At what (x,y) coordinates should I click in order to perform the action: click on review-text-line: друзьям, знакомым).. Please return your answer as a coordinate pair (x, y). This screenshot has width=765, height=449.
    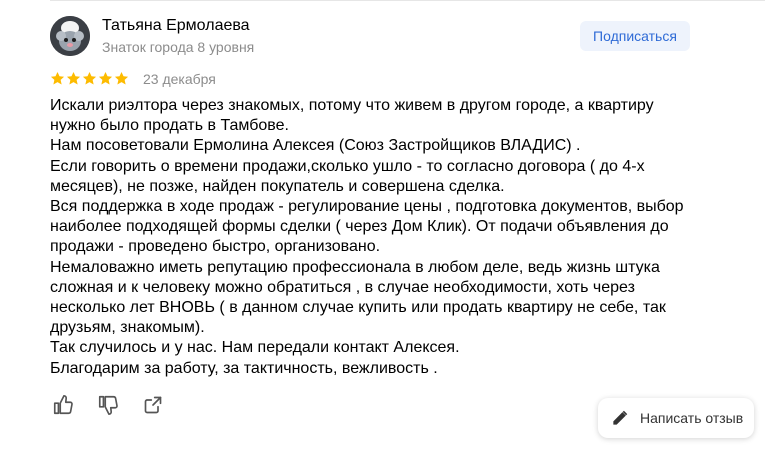
    Looking at the image, I should click on (127, 328).